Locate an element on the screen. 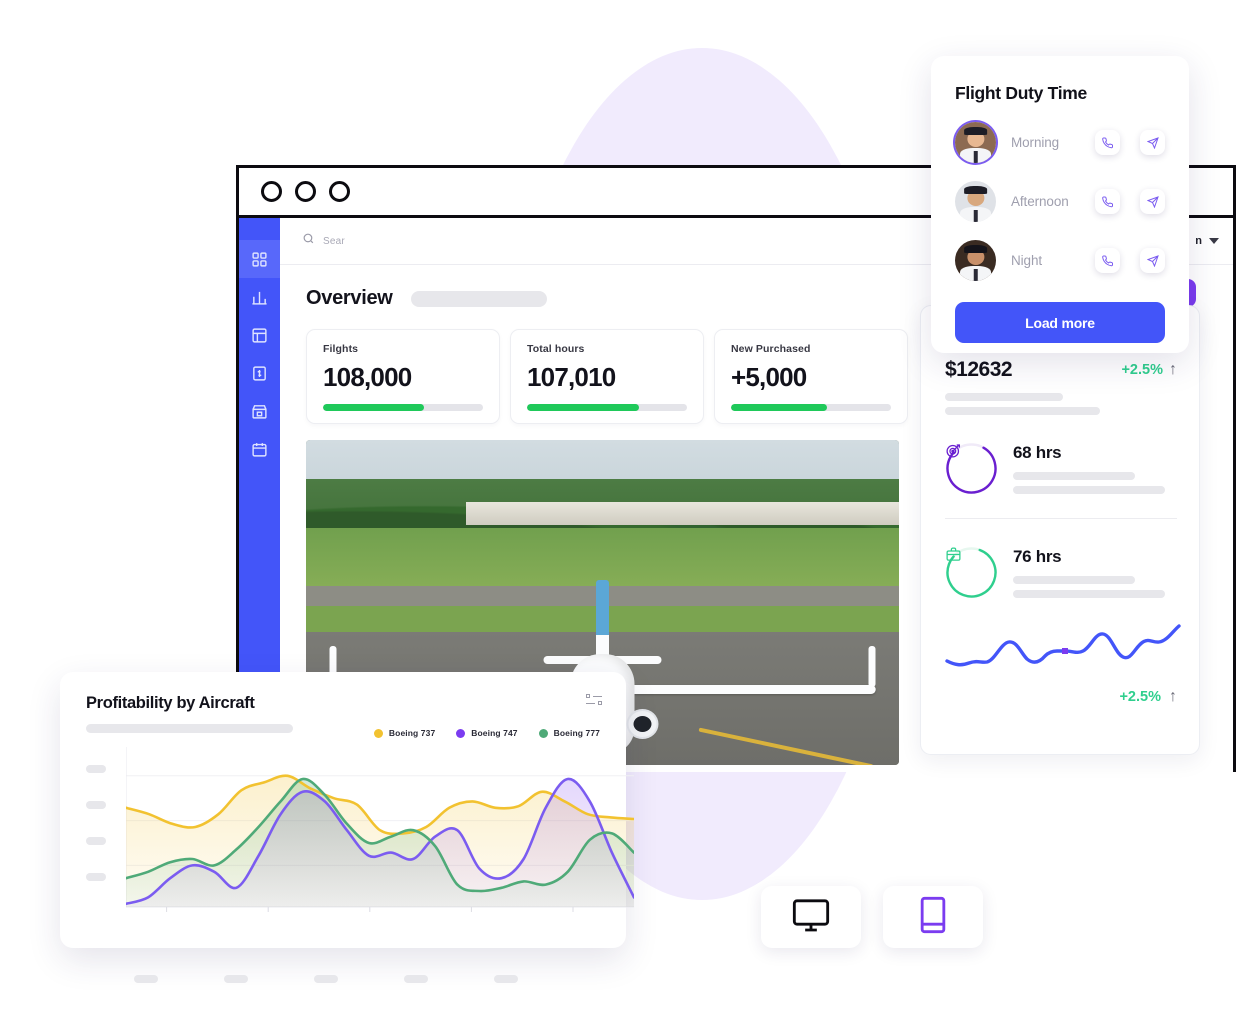  y-axis-tick-skeletons is located at coordinates (96, 823).